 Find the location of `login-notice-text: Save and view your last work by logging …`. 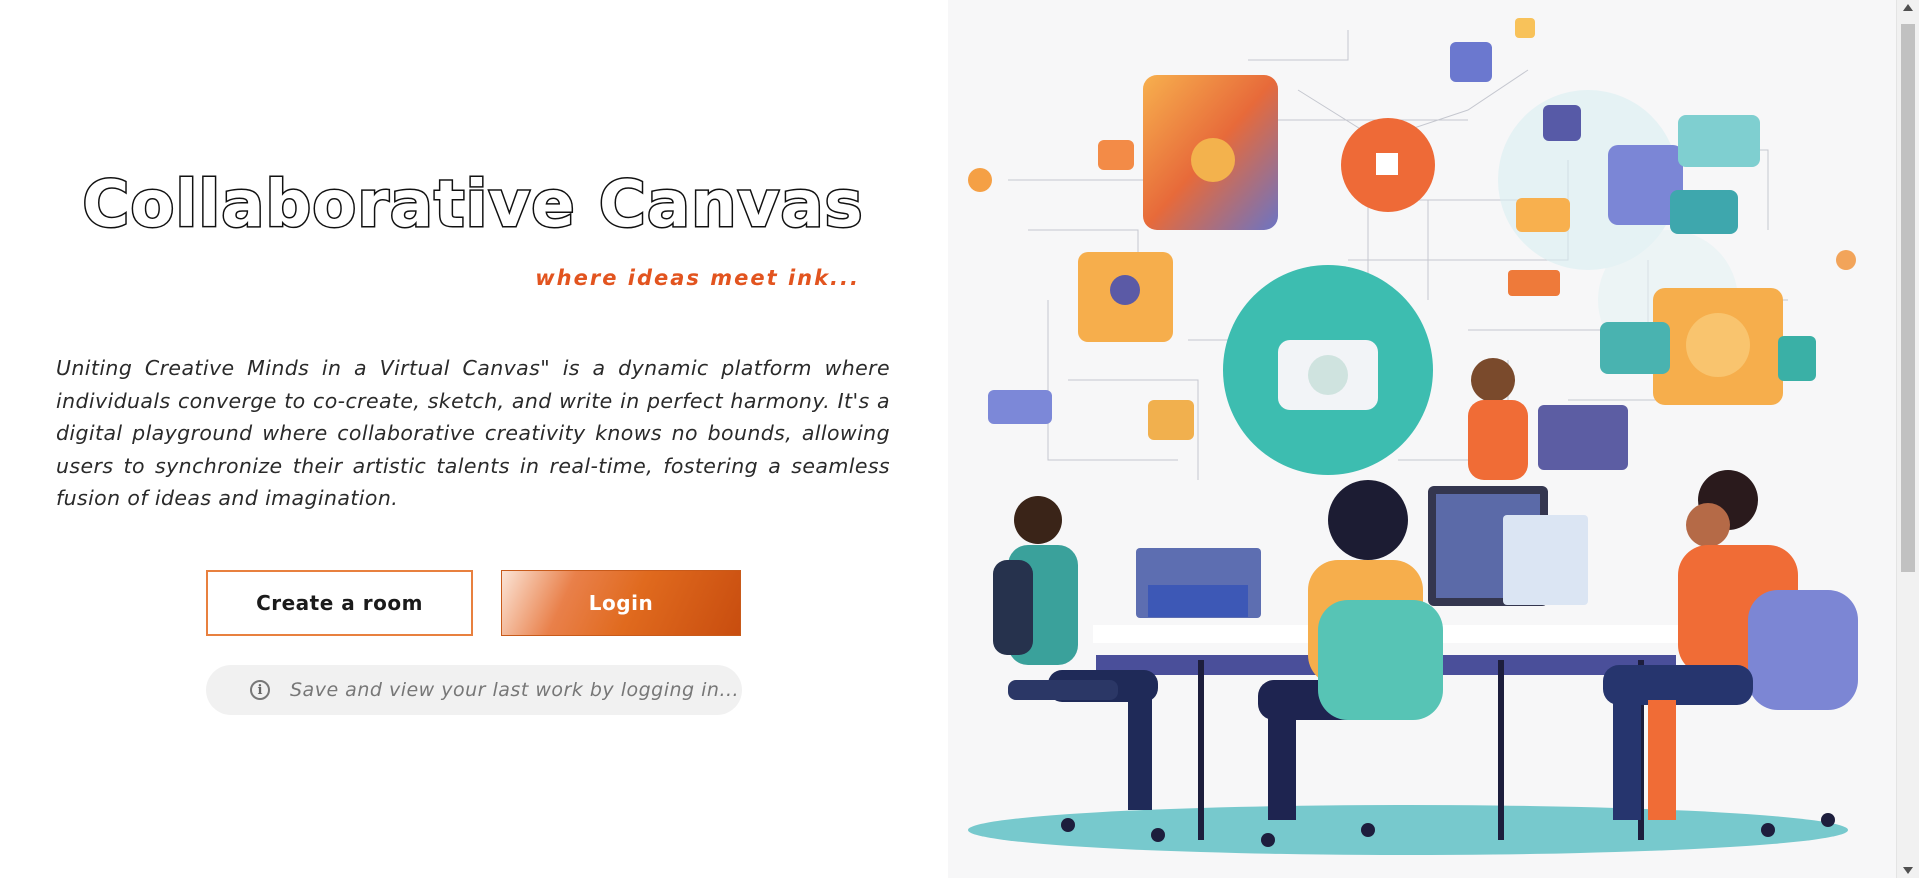

login-notice-text: Save and view your last work by logging … is located at coordinates (515, 690).